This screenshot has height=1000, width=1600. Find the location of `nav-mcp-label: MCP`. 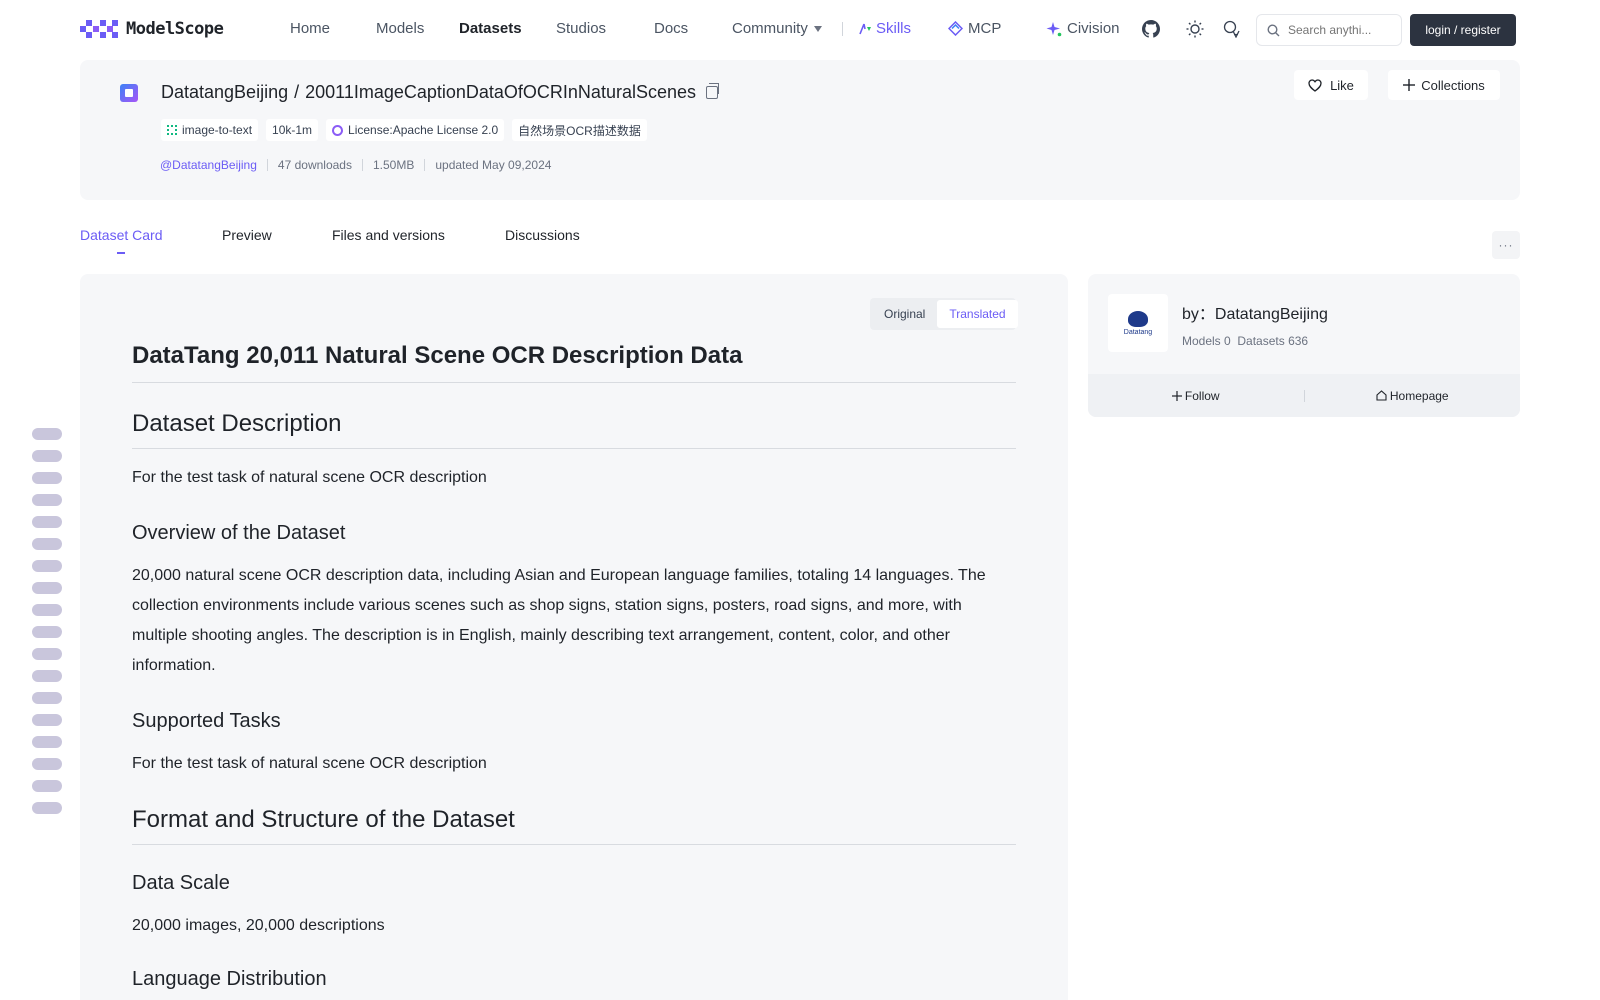

nav-mcp-label: MCP is located at coordinates (985, 28).